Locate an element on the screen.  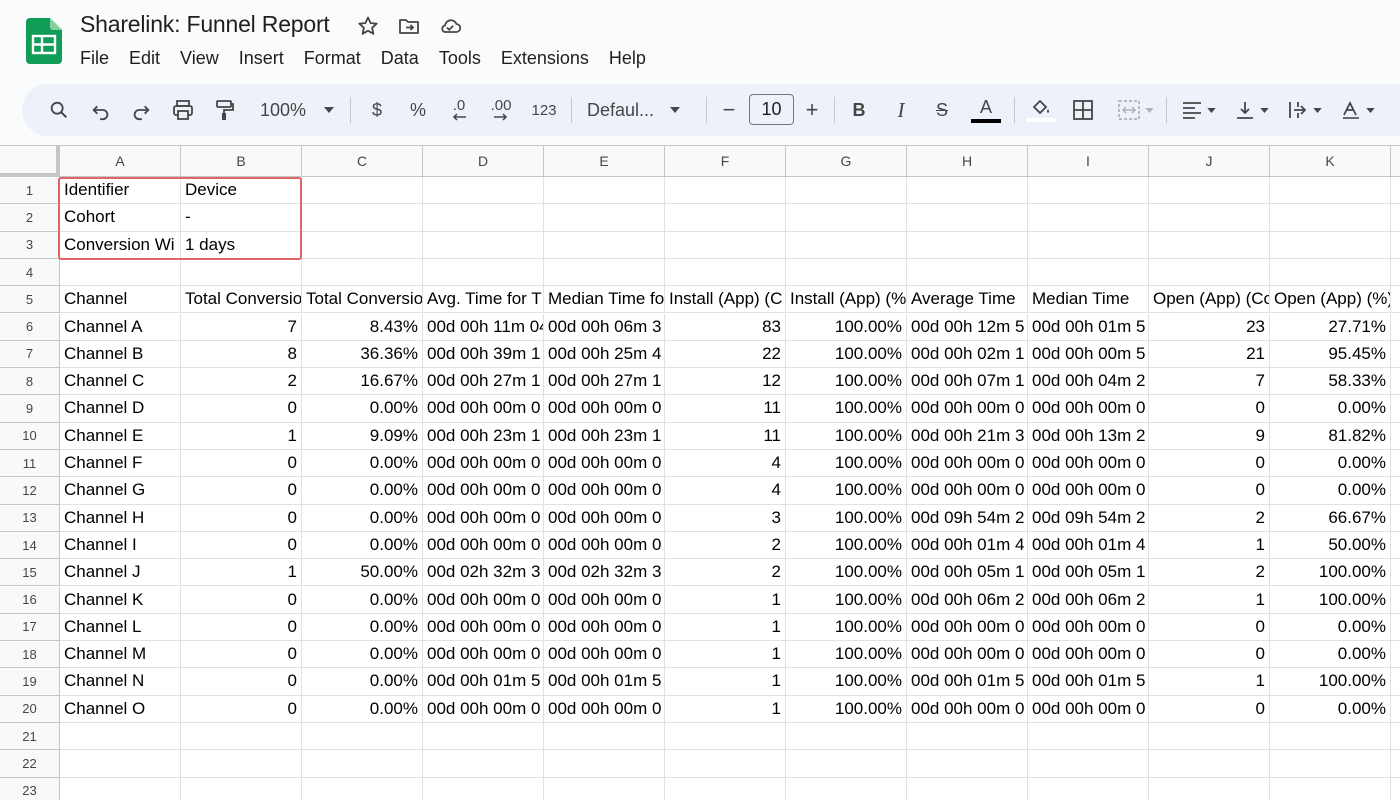
cell-a14: Channel I is located at coordinates (120, 545).